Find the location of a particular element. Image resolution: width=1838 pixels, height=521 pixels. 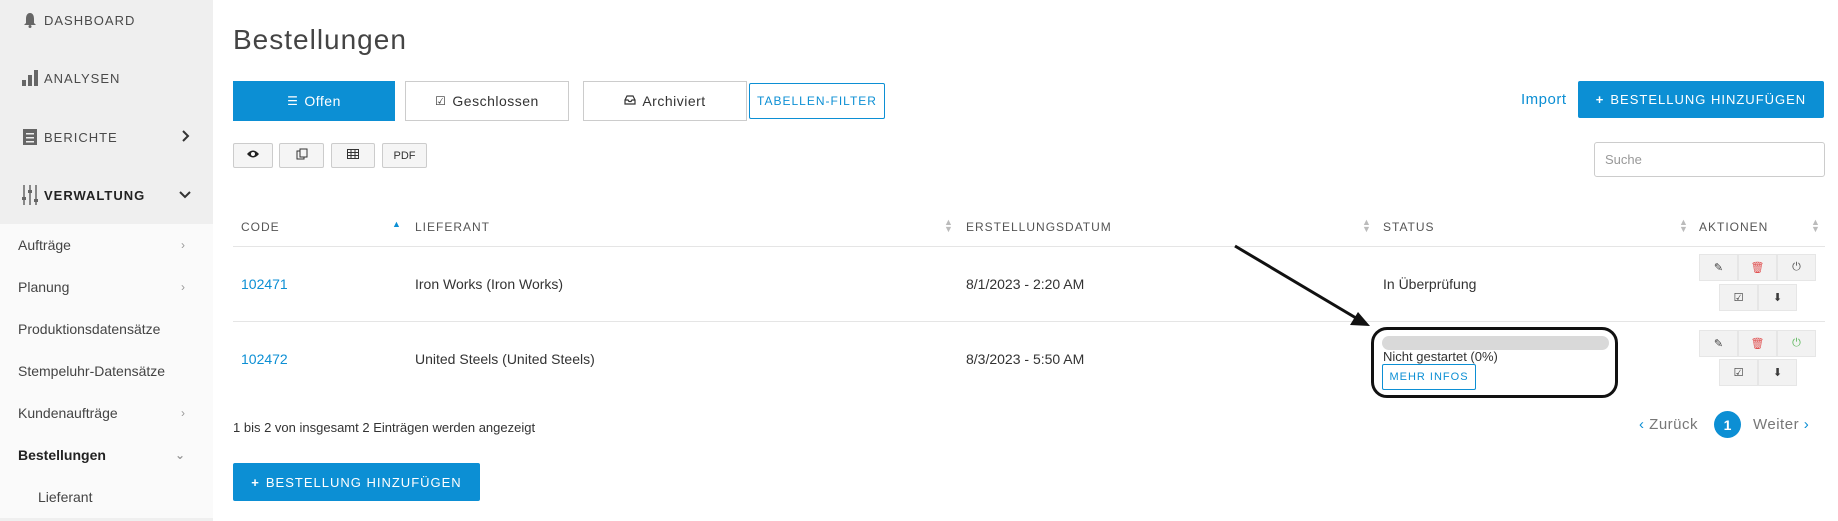

pagination-next-label: Weiter is located at coordinates (1776, 424).